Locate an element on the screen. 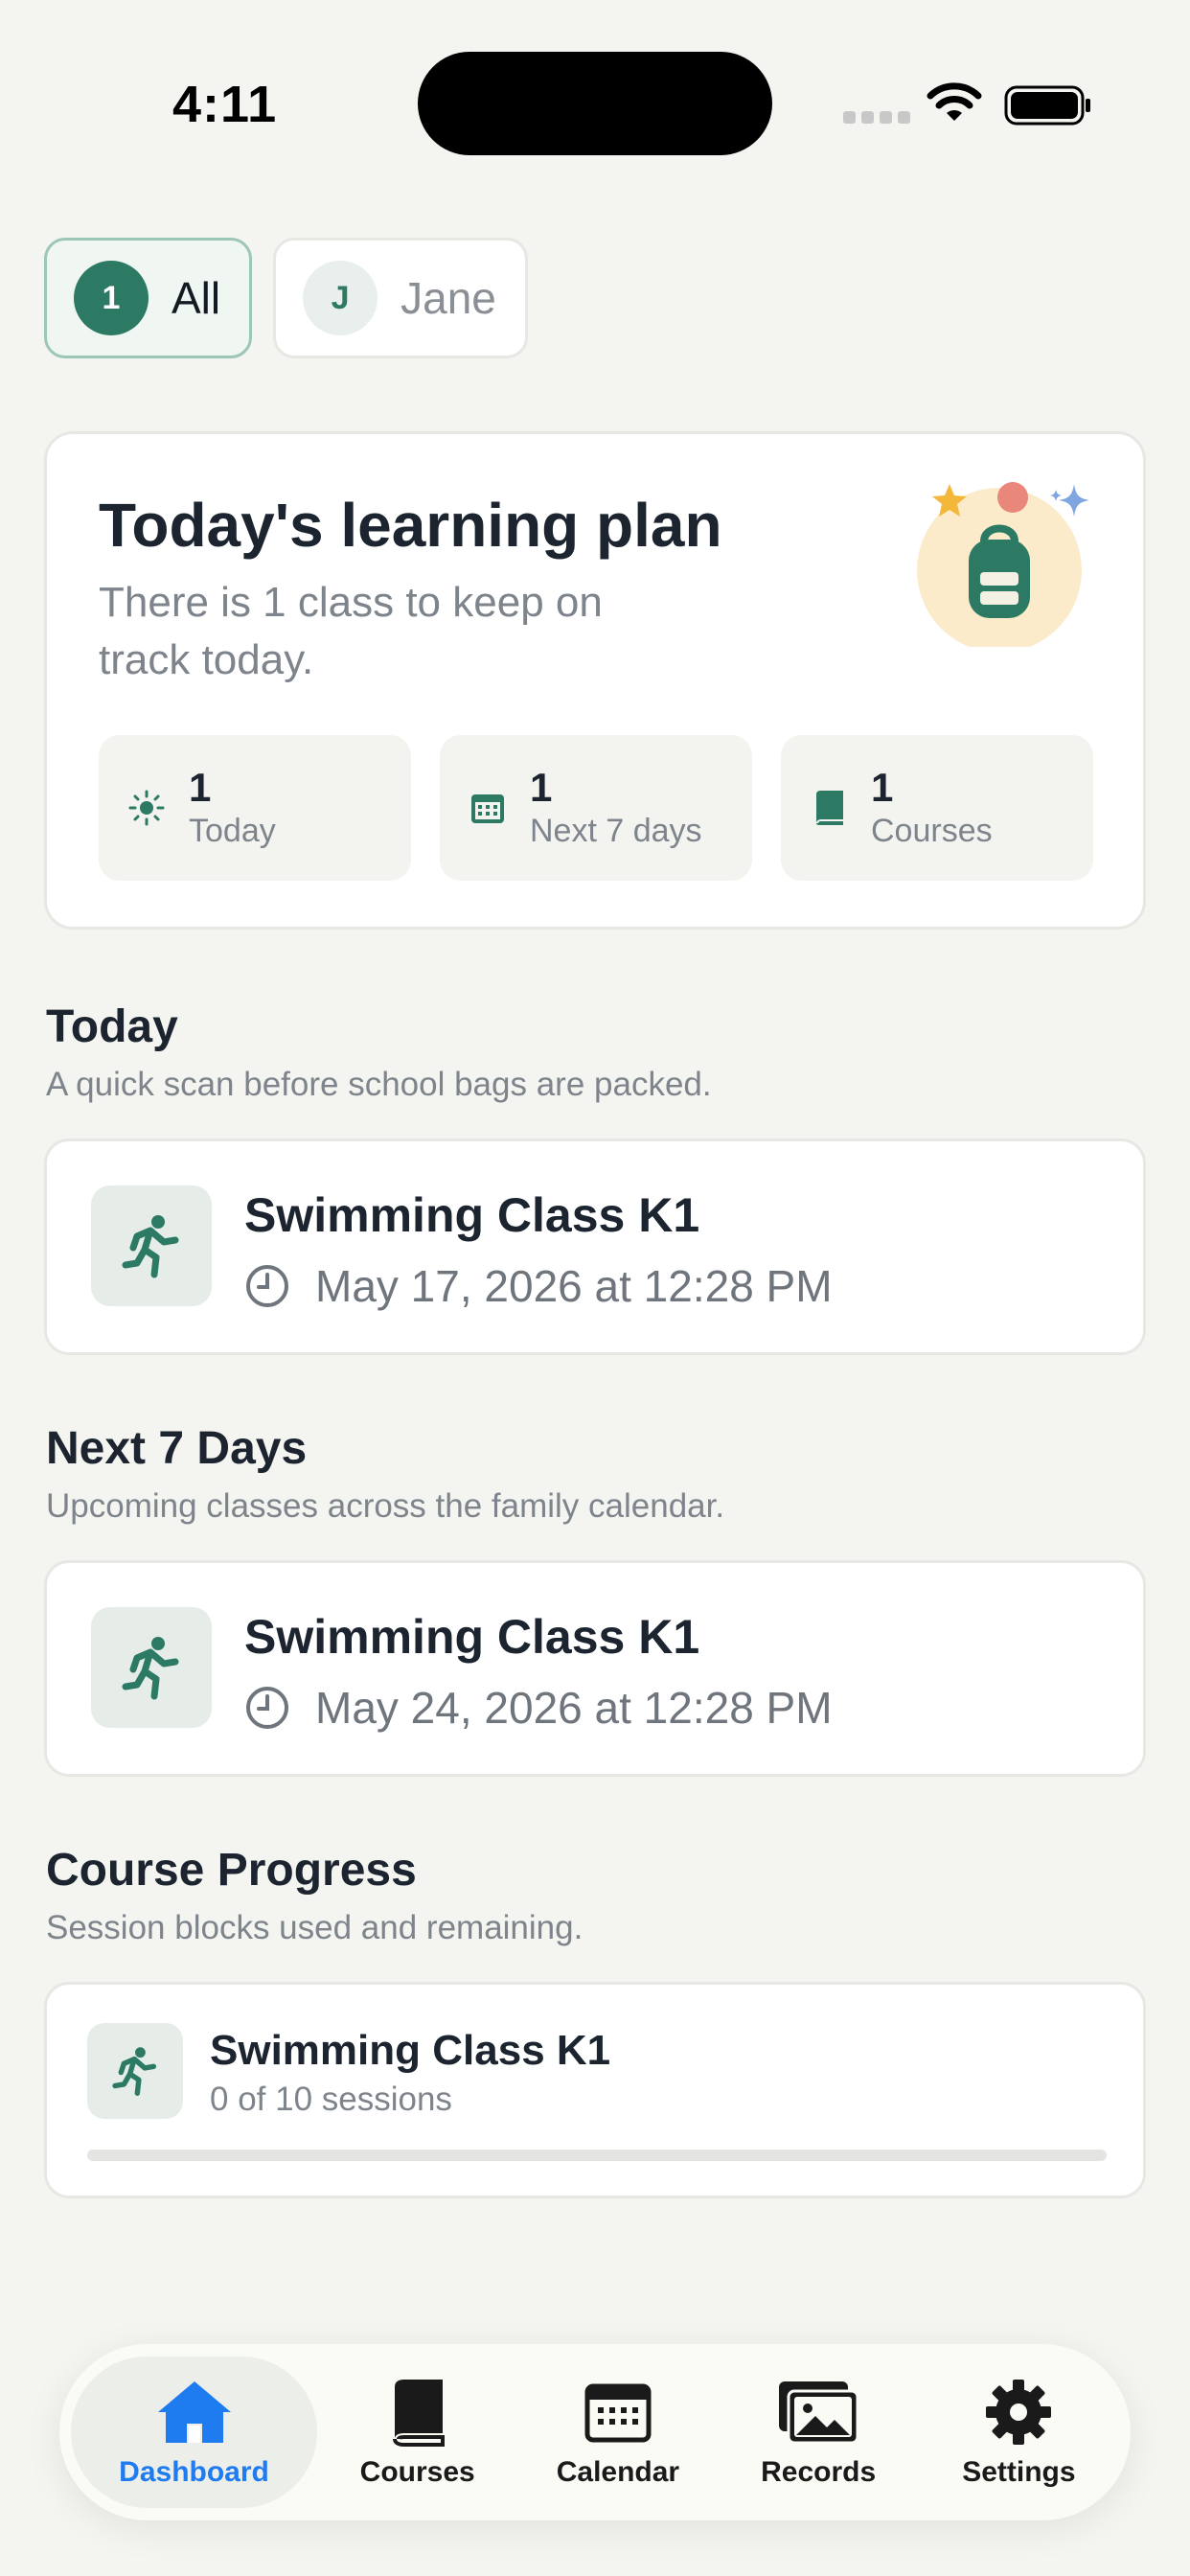 The image size is (1190, 2576). stat-today: 1 Today is located at coordinates (255, 808).